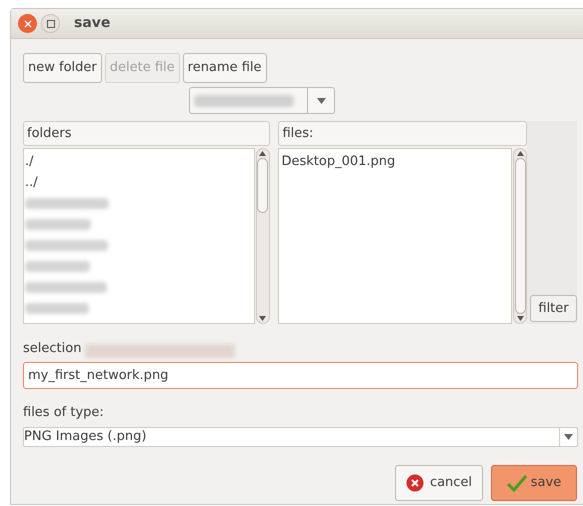 The image size is (583, 506). I want to click on save-button: save, so click(534, 482).